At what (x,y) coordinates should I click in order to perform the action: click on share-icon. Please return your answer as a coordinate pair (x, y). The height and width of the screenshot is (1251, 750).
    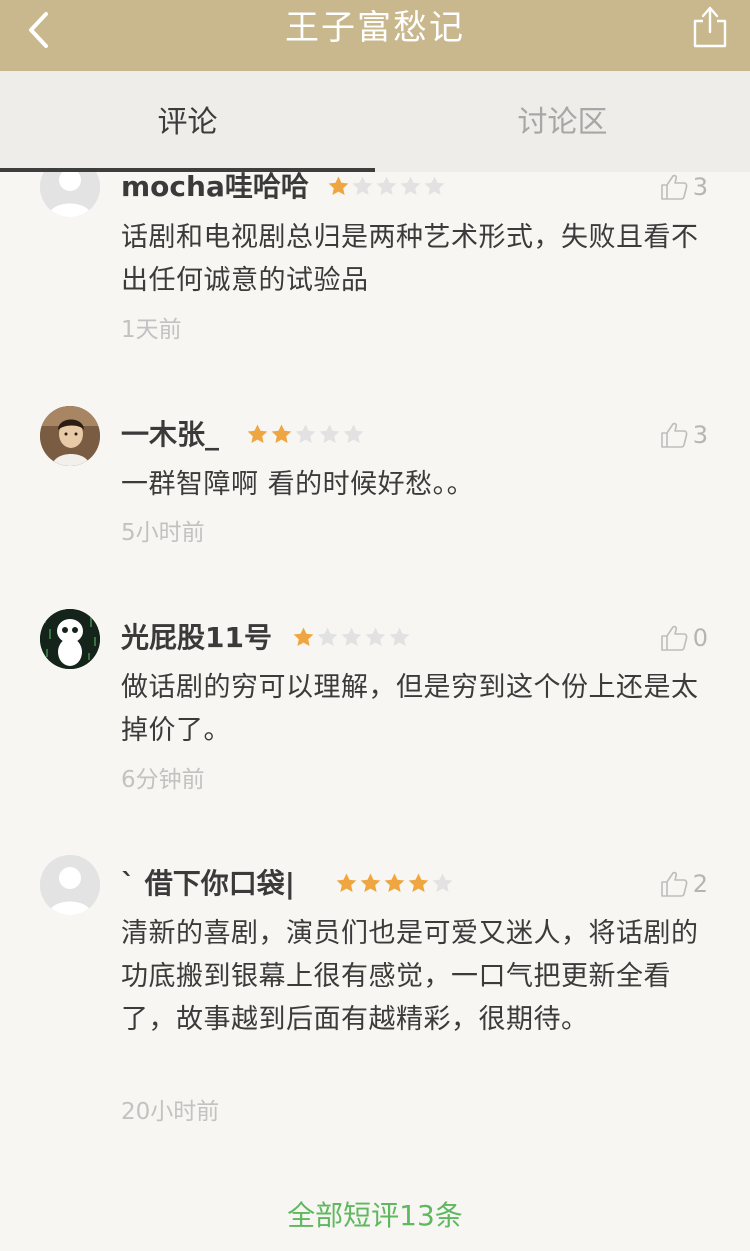
    Looking at the image, I should click on (710, 27).